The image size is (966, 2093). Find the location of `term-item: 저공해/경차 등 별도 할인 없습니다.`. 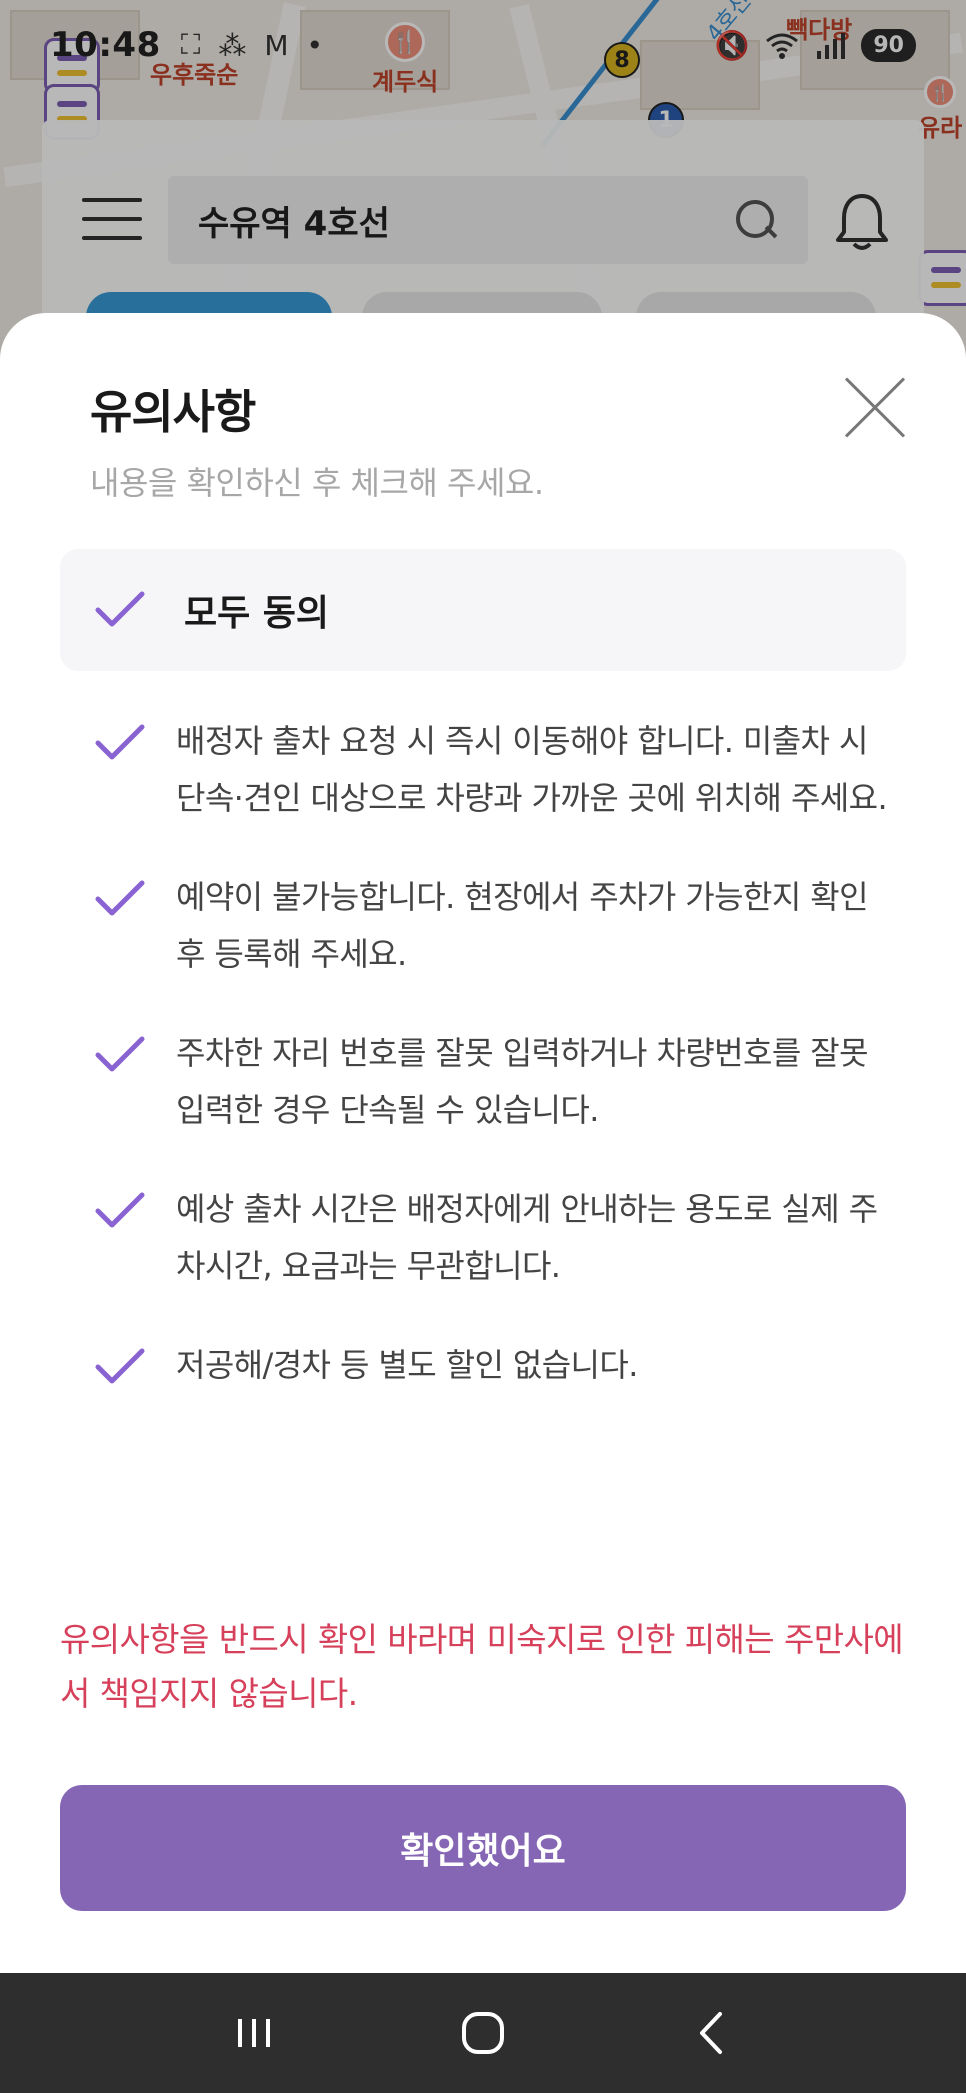

term-item: 저공해/경차 등 별도 할인 없습니다. is located at coordinates (504, 1365).